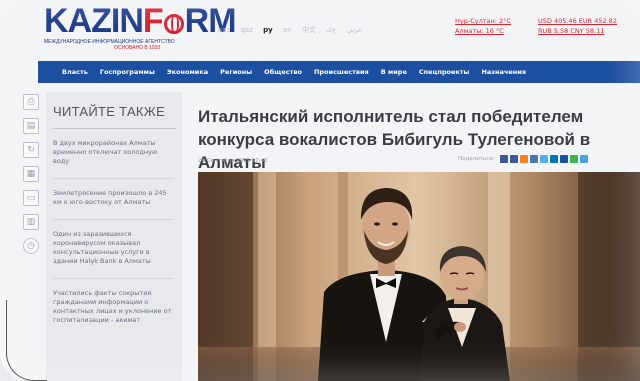  I want to click on share-vk-icon, so click(534, 159).